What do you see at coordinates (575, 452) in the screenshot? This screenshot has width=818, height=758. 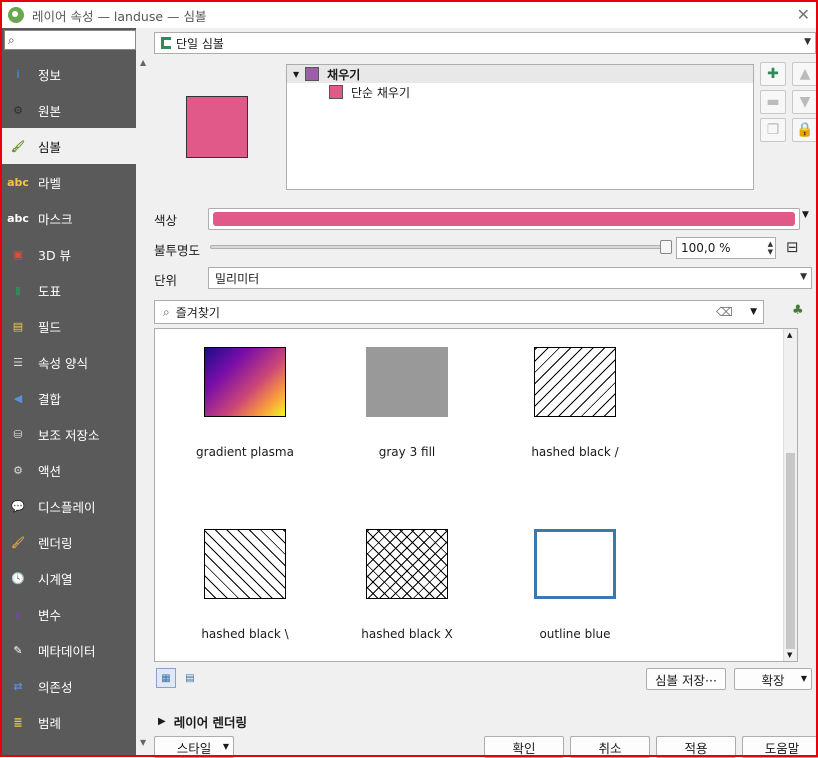 I see `gallery-item-label: hashed black /` at bounding box center [575, 452].